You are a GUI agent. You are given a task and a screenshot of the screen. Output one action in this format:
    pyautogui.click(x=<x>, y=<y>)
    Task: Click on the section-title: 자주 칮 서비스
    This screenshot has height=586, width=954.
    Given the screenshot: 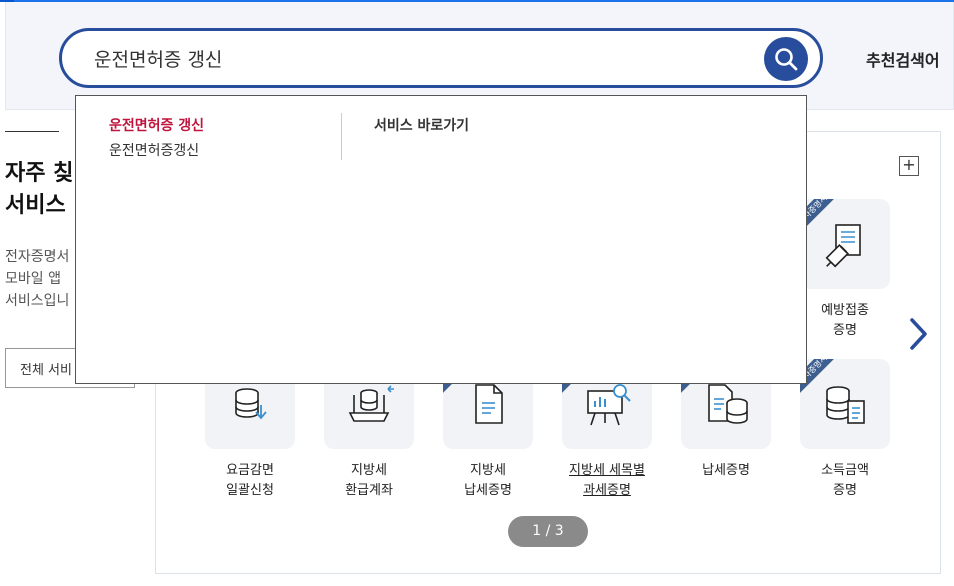 What is the action you would take?
    pyautogui.click(x=39, y=189)
    